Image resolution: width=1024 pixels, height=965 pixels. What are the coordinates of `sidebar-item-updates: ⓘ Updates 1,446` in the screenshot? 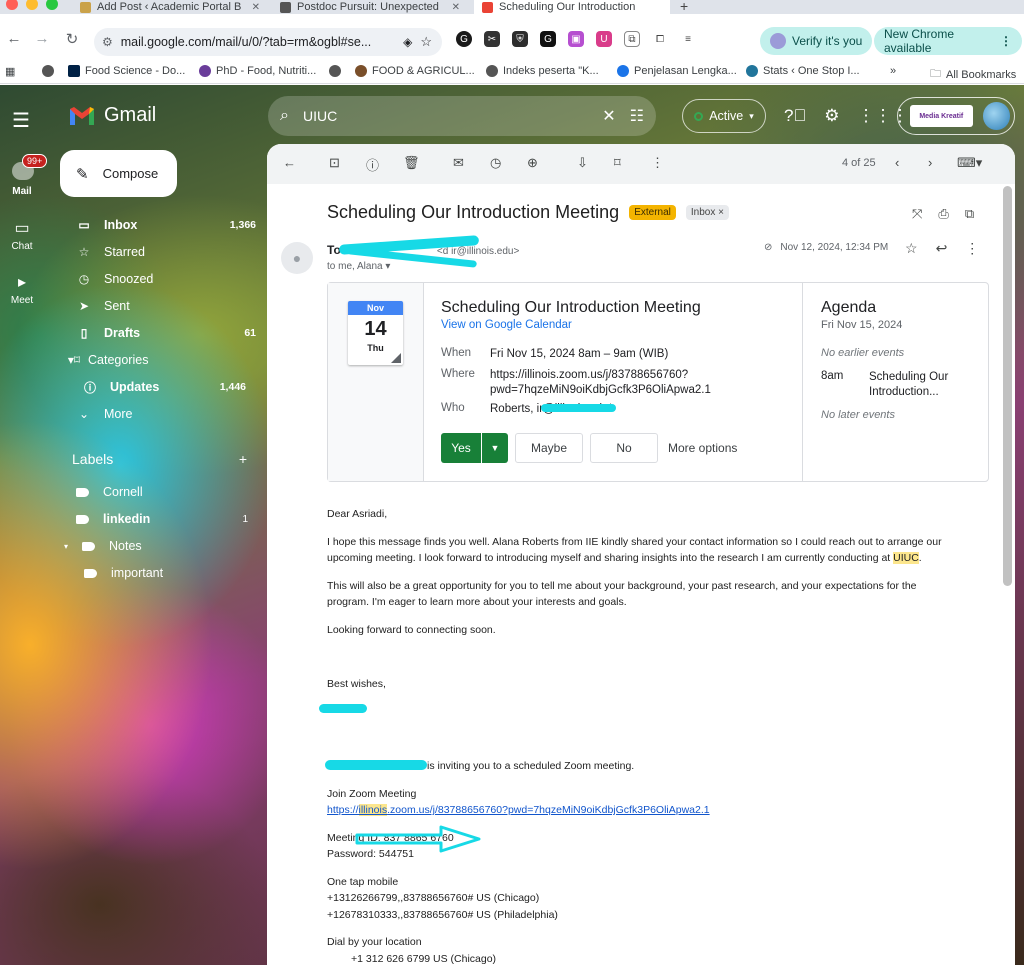 It's located at (164, 387).